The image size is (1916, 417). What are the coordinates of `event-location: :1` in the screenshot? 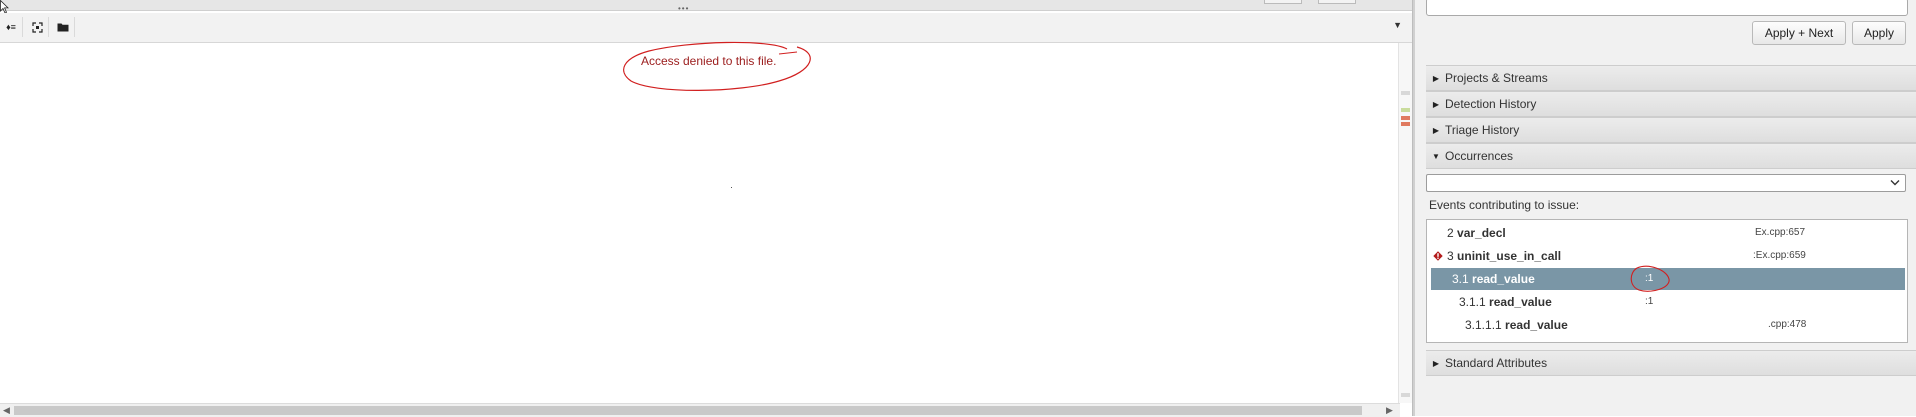 It's located at (1649, 301).